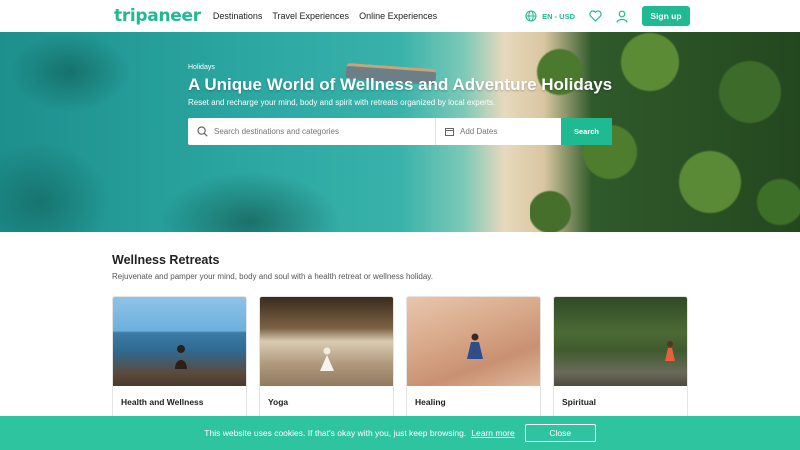 This screenshot has height=450, width=800. Describe the element at coordinates (586, 131) in the screenshot. I see `search-button: Search` at that location.